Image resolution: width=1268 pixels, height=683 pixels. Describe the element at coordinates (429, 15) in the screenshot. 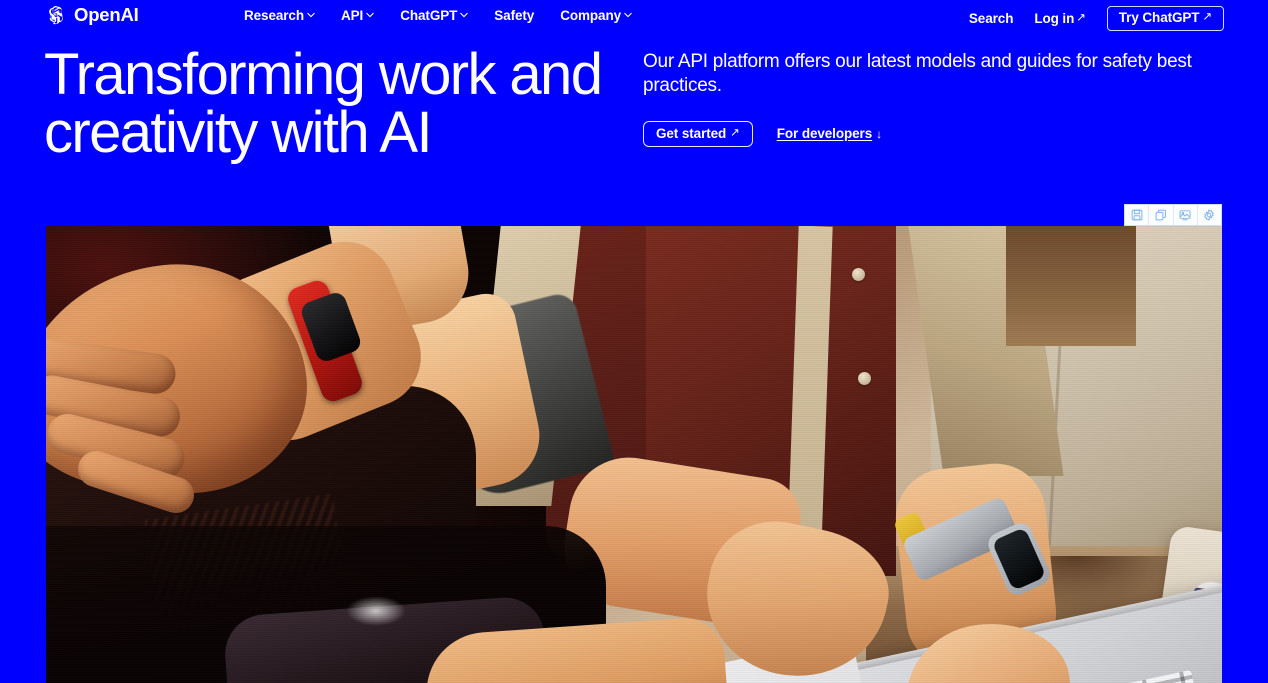

I see `nav-item-label: ChatGPT` at that location.